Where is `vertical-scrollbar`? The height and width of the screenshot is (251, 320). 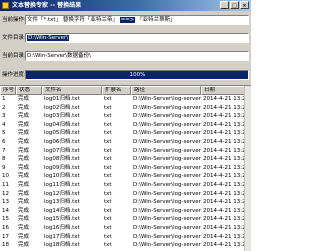 vertical-scrollbar is located at coordinates (247, 168).